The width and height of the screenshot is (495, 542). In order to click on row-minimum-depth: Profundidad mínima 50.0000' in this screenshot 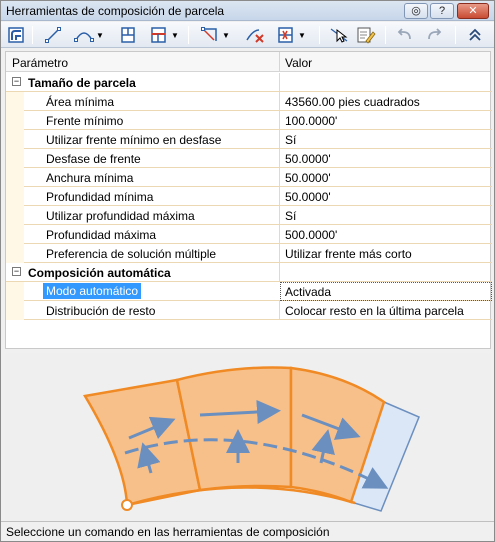, I will do `click(249, 196)`.